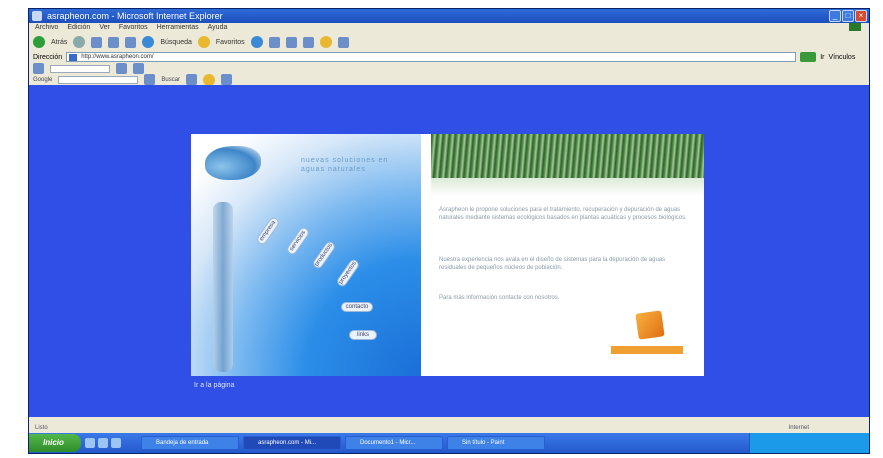 The width and height of the screenshot is (883, 458). What do you see at coordinates (104, 28) in the screenshot?
I see `menu-ver: Ver` at bounding box center [104, 28].